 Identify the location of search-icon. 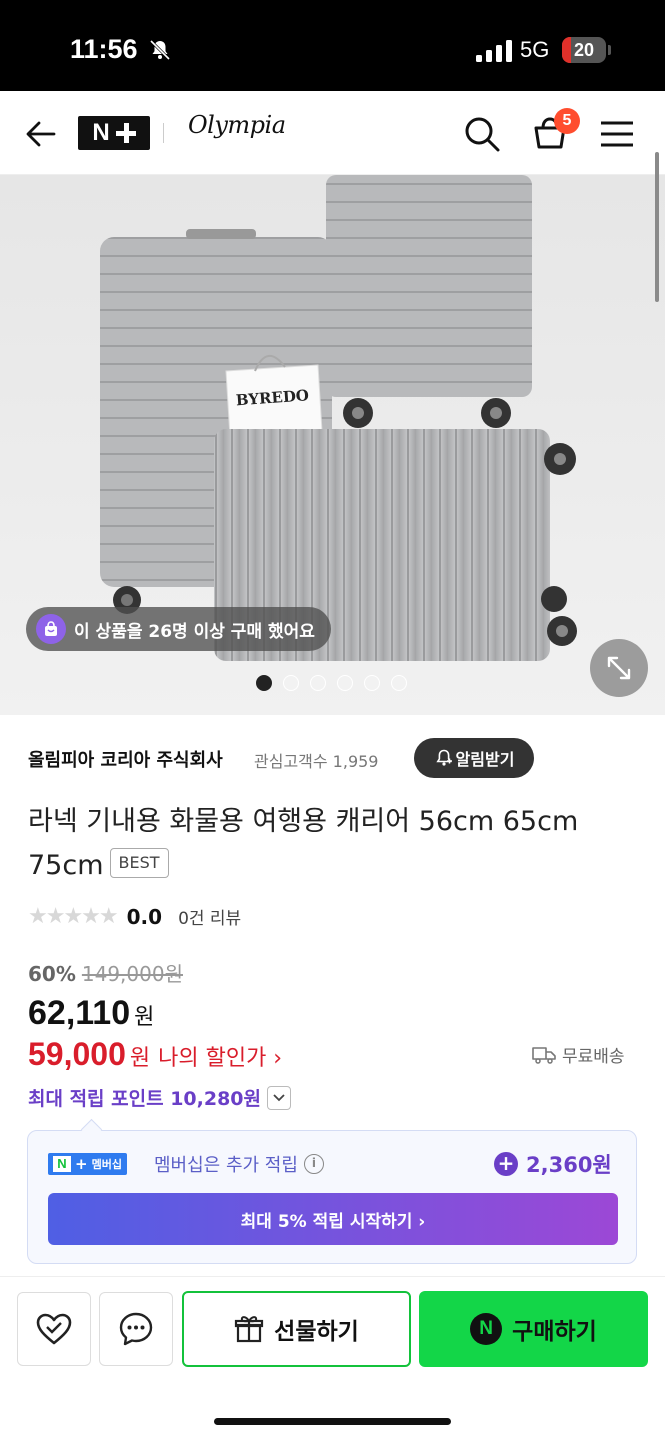
(482, 134).